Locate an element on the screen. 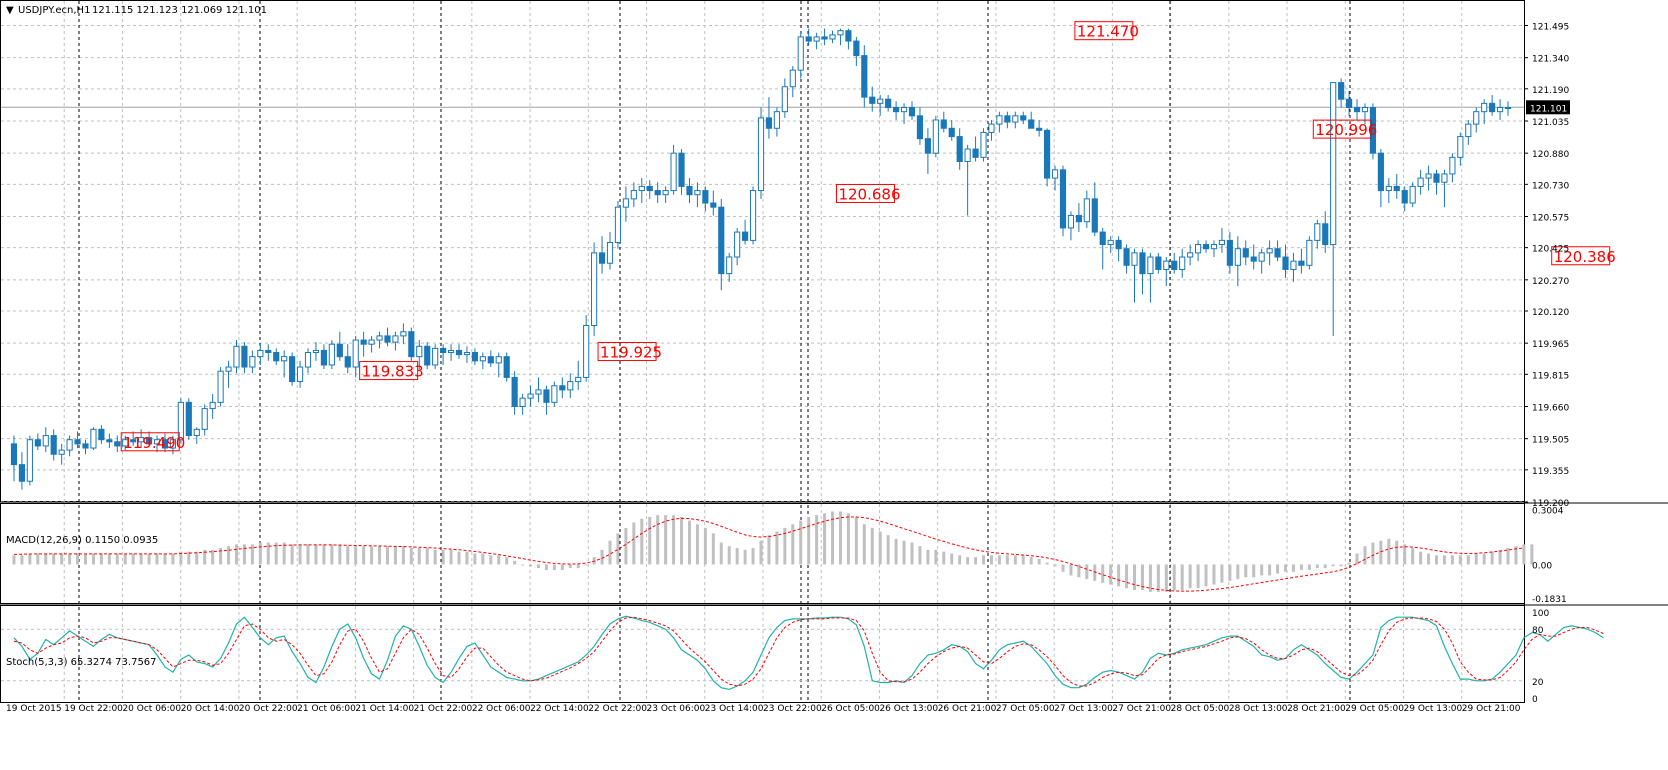 This screenshot has height=770, width=1668. price-tick-label: 121.190 is located at coordinates (1550, 91).